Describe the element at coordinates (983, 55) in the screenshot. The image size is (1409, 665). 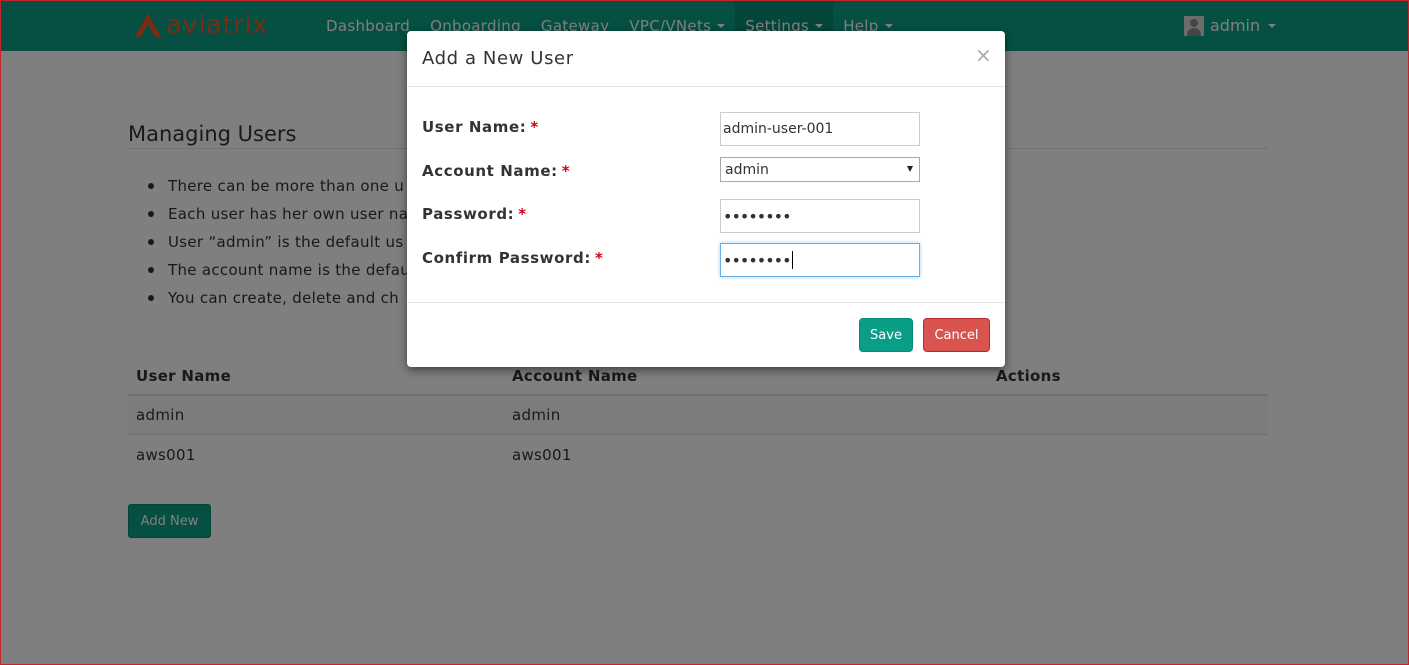
I see `close-icon: ×` at that location.